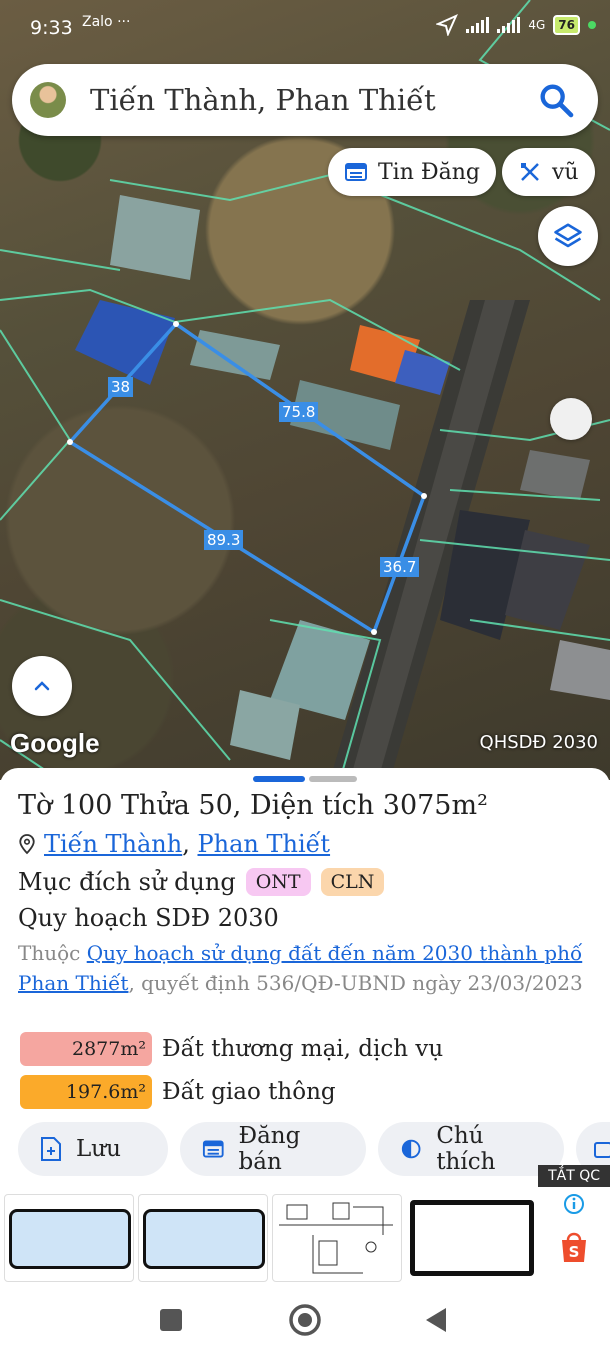 The width and height of the screenshot is (610, 1356). Describe the element at coordinates (355, 983) in the screenshot. I see `plan-suffix: , quyết định 536/QĐ-UBND ngày 23/03/2023` at that location.